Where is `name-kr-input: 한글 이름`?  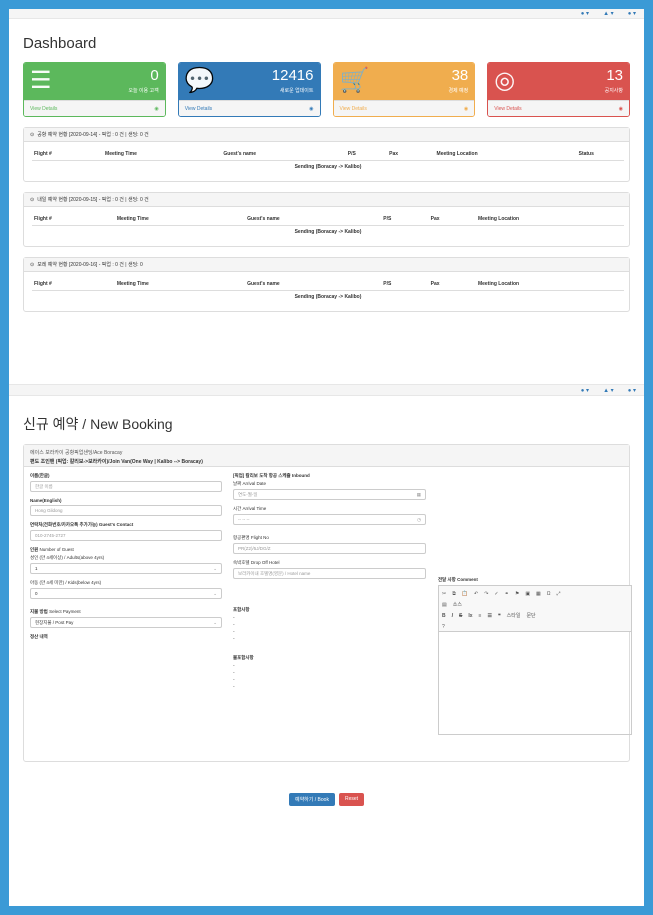 name-kr-input: 한글 이름 is located at coordinates (126, 486).